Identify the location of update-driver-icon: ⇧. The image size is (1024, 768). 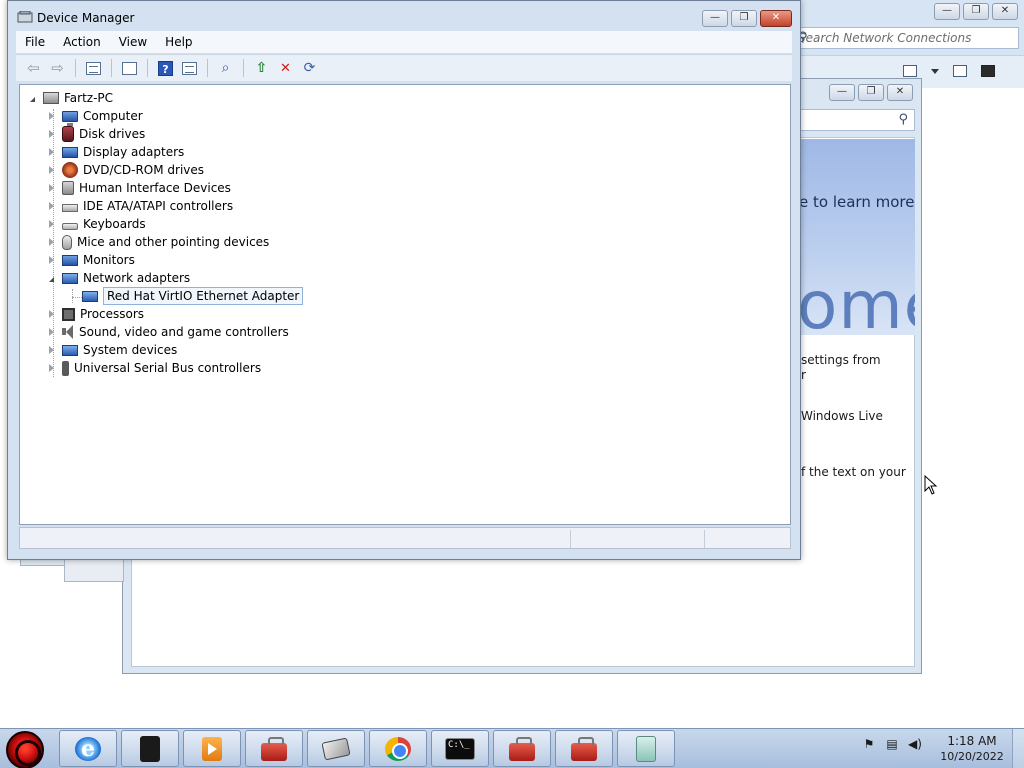
(261, 68).